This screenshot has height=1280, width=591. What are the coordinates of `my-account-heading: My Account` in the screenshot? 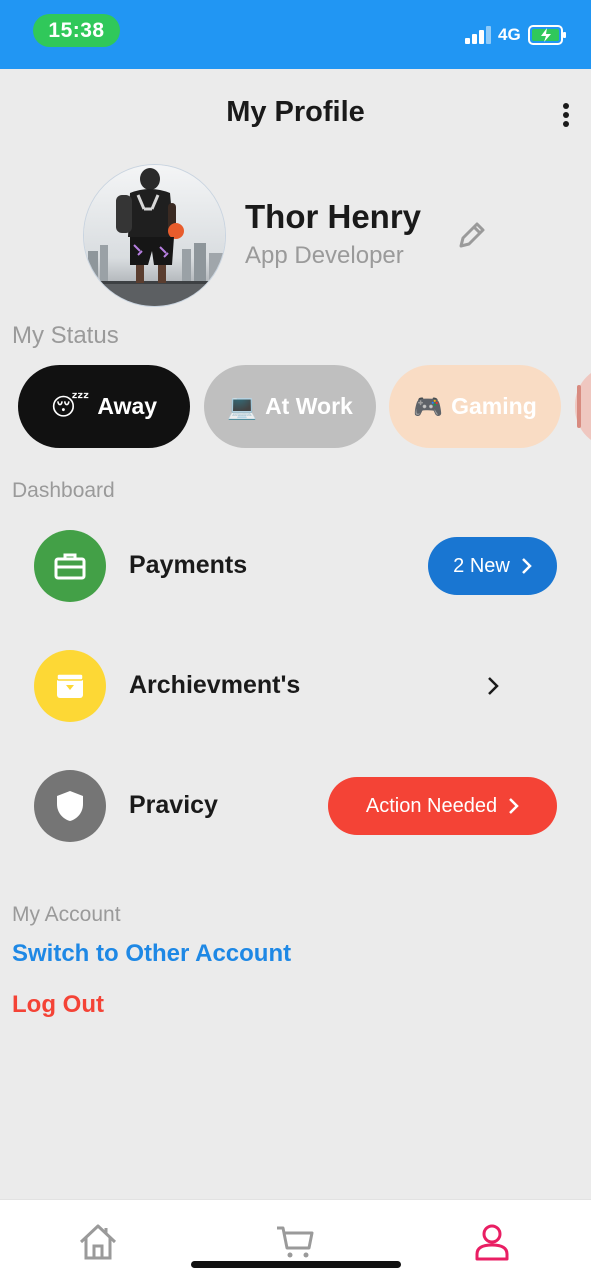 It's located at (66, 914).